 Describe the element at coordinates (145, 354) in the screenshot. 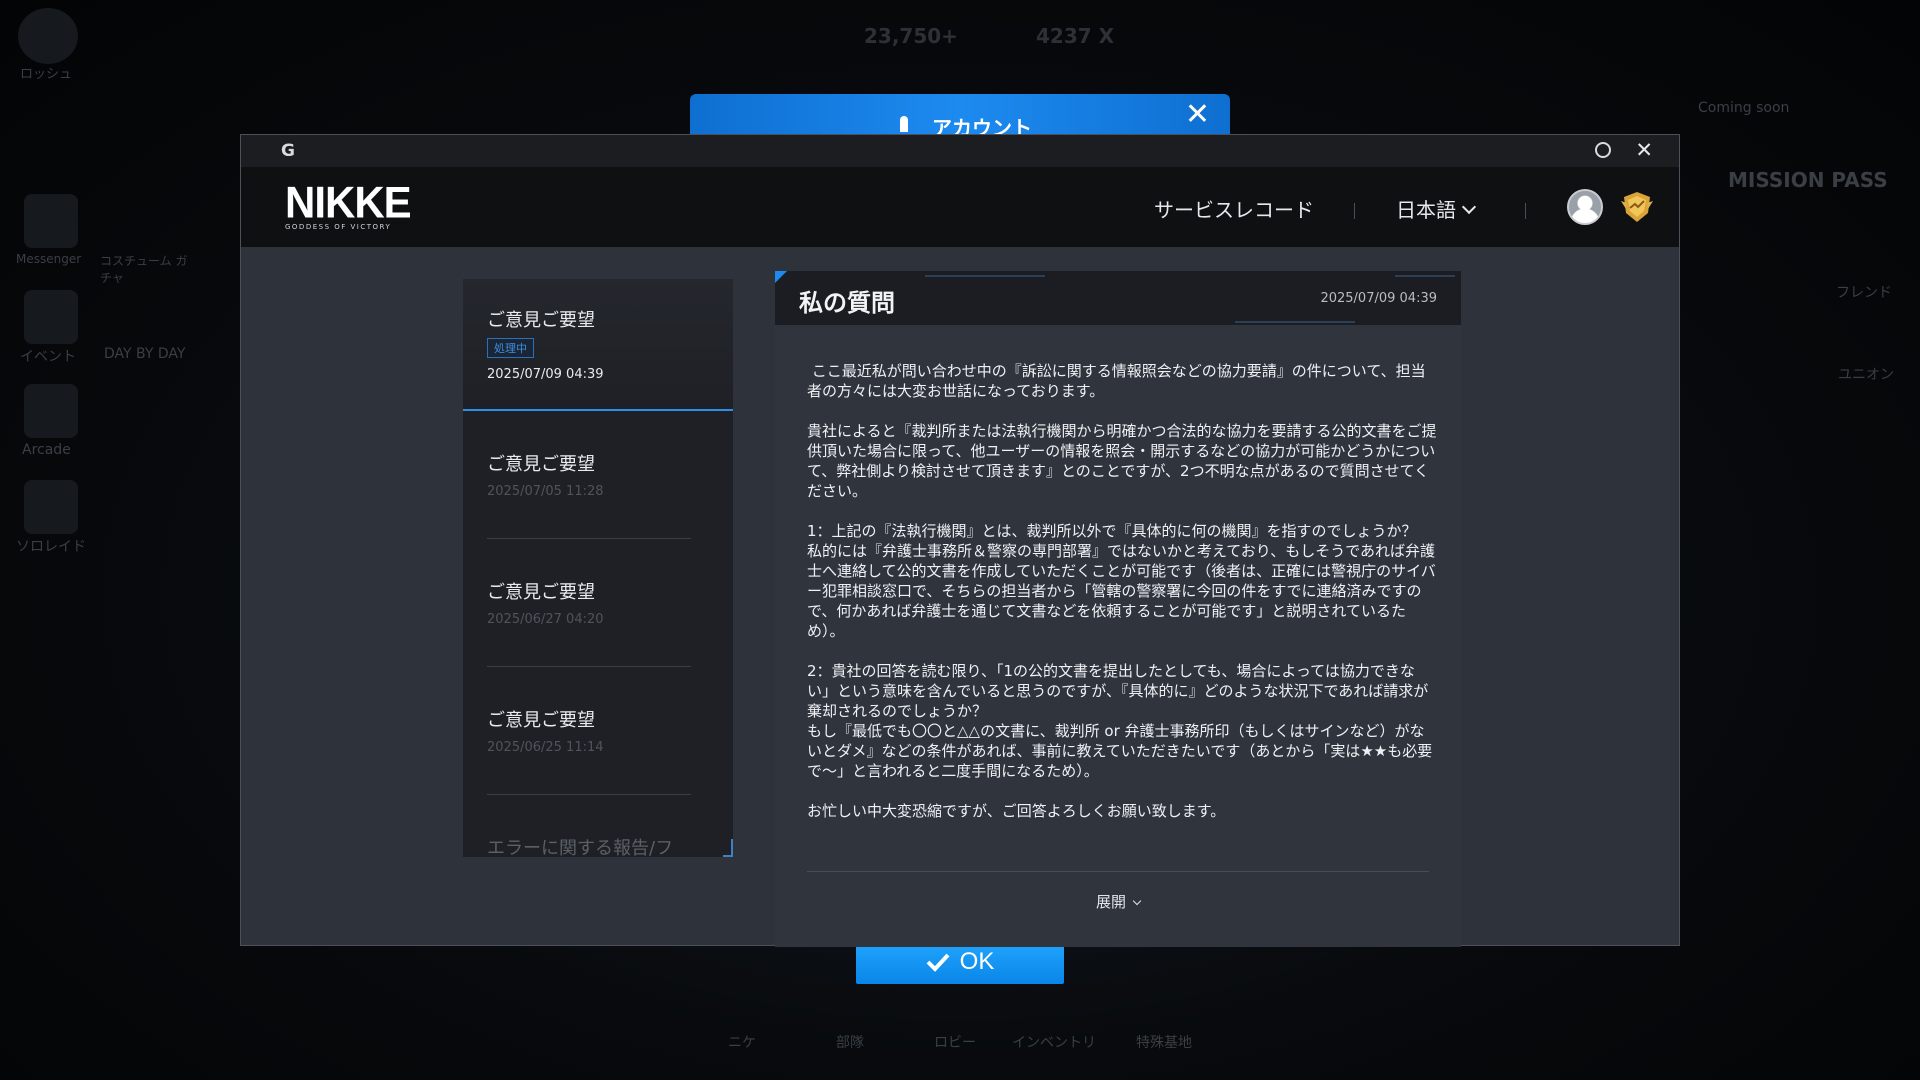

I see `left-menu-daybyday: DAY BY DAY` at that location.